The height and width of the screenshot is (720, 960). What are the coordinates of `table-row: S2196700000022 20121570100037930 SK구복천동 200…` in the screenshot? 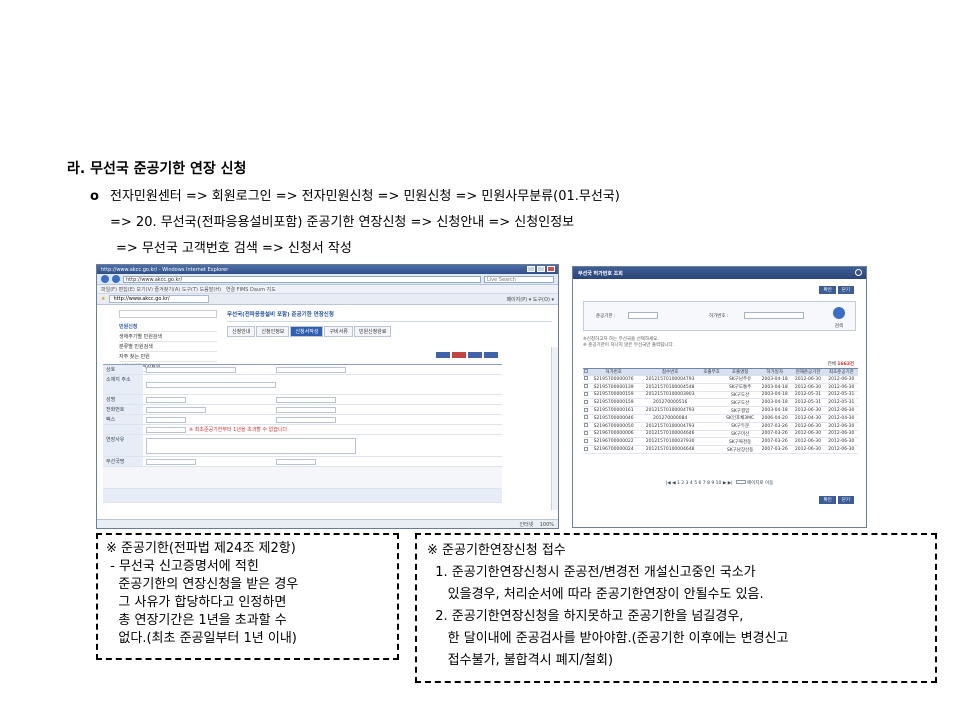 It's located at (720, 442).